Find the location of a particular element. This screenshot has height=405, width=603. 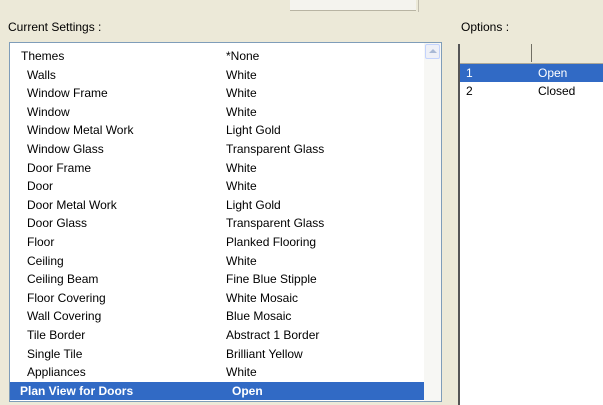

setting-value: White Mosaic is located at coordinates (262, 297).